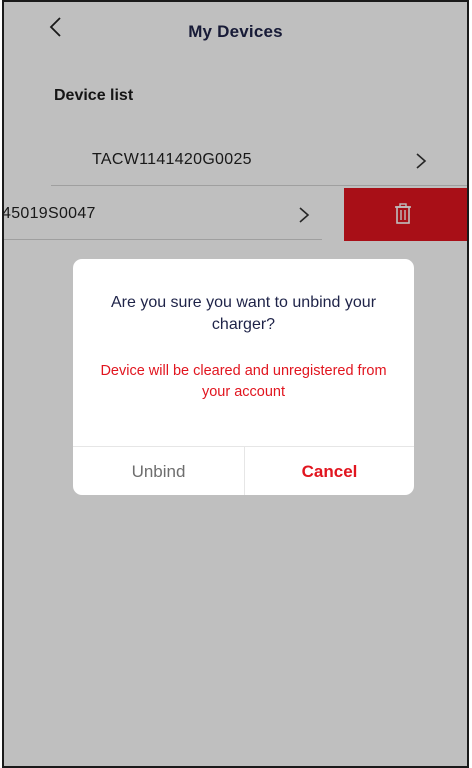 The height and width of the screenshot is (768, 472). I want to click on device-row-swiped: 45019S0047, so click(163, 214).